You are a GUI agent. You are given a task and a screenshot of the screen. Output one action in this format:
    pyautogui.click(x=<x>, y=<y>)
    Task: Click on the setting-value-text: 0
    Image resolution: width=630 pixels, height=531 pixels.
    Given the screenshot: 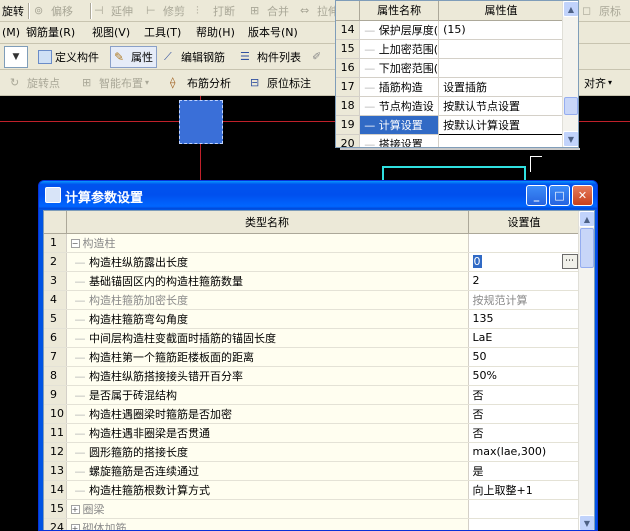 What is the action you would take?
    pyautogui.click(x=477, y=261)
    